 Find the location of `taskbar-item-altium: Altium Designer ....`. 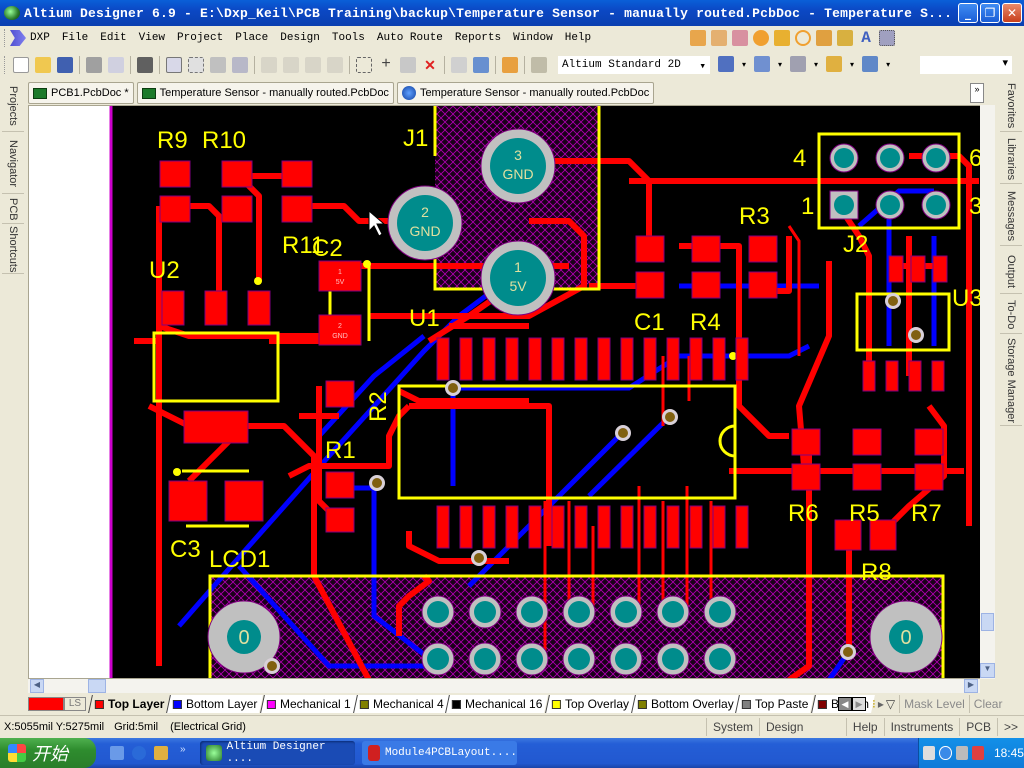

taskbar-item-altium: Altium Designer .... is located at coordinates (277, 753).